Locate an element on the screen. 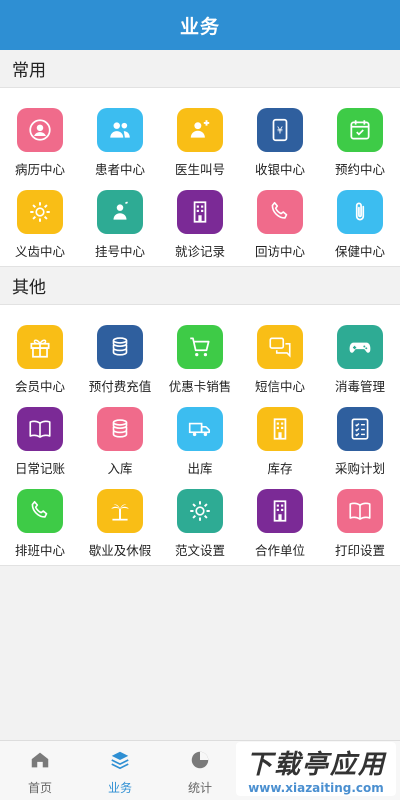 The height and width of the screenshot is (800, 400). grid-item: 义齿中心 is located at coordinates (40, 219).